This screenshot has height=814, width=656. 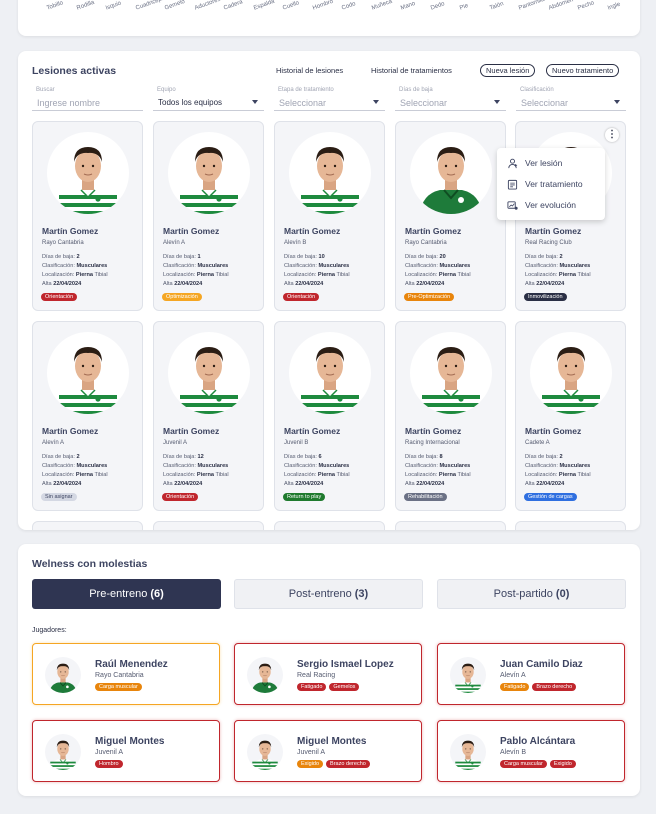 What do you see at coordinates (512, 184) in the screenshot?
I see `clipboard-icon` at bounding box center [512, 184].